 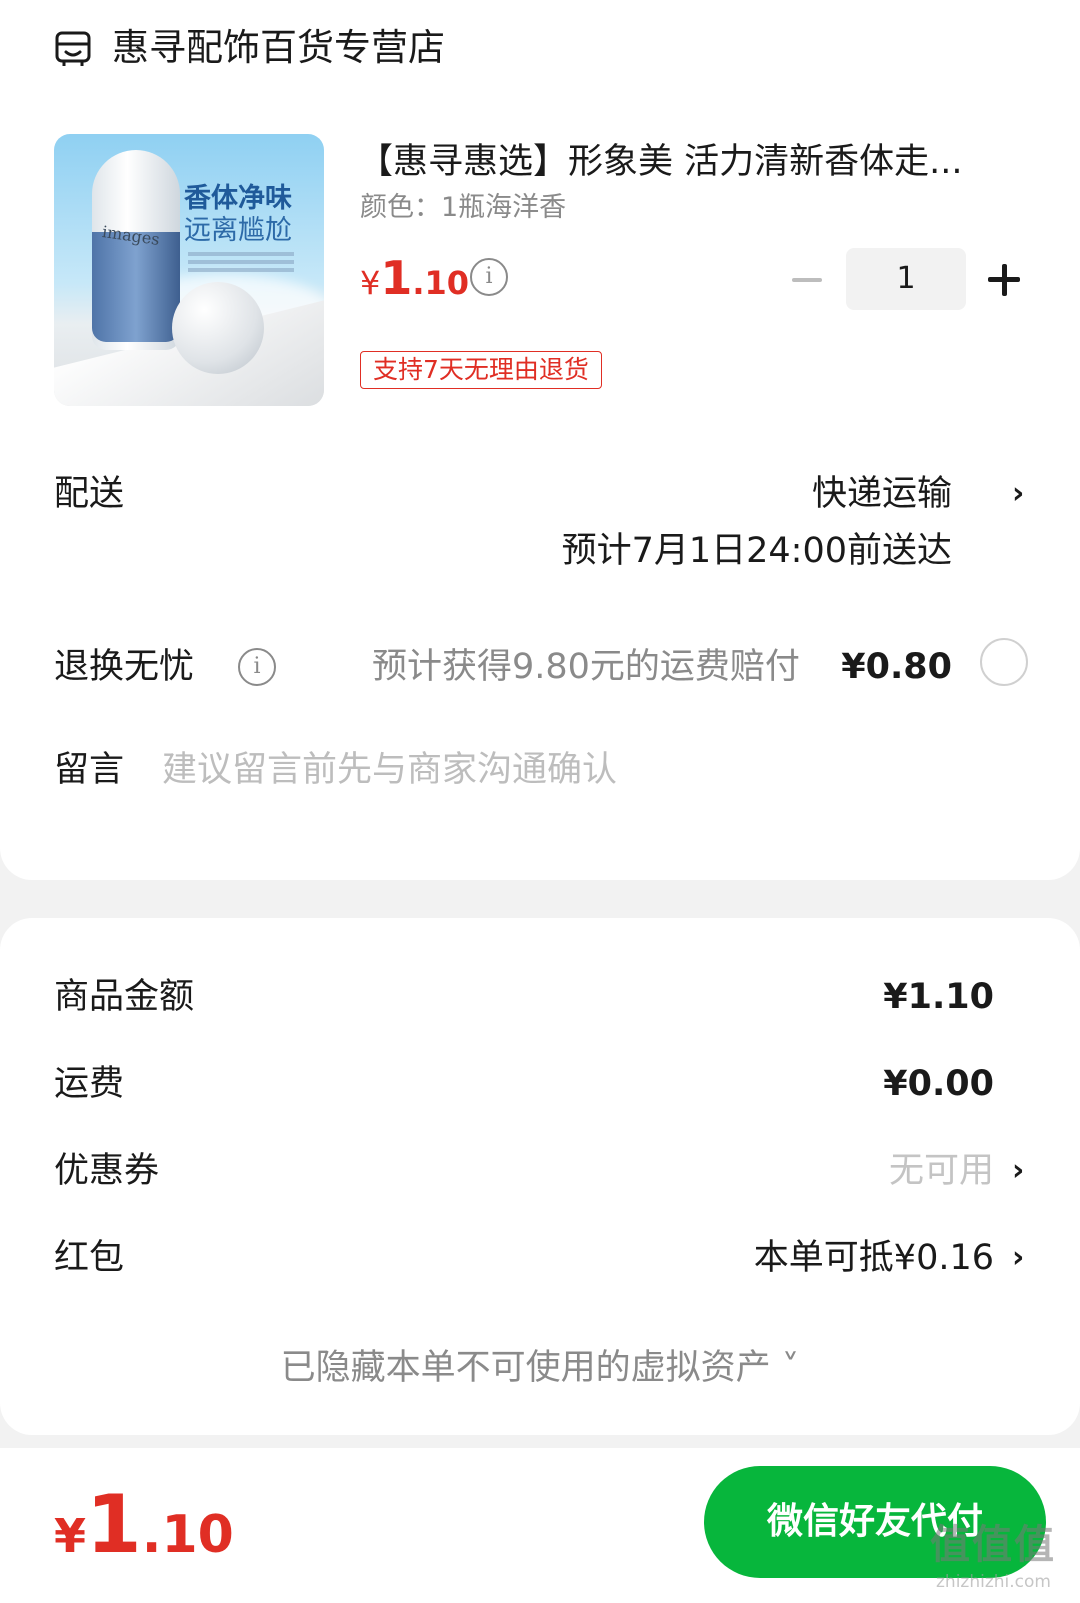 What do you see at coordinates (882, 494) in the screenshot?
I see `shipping-method: 快递运输` at bounding box center [882, 494].